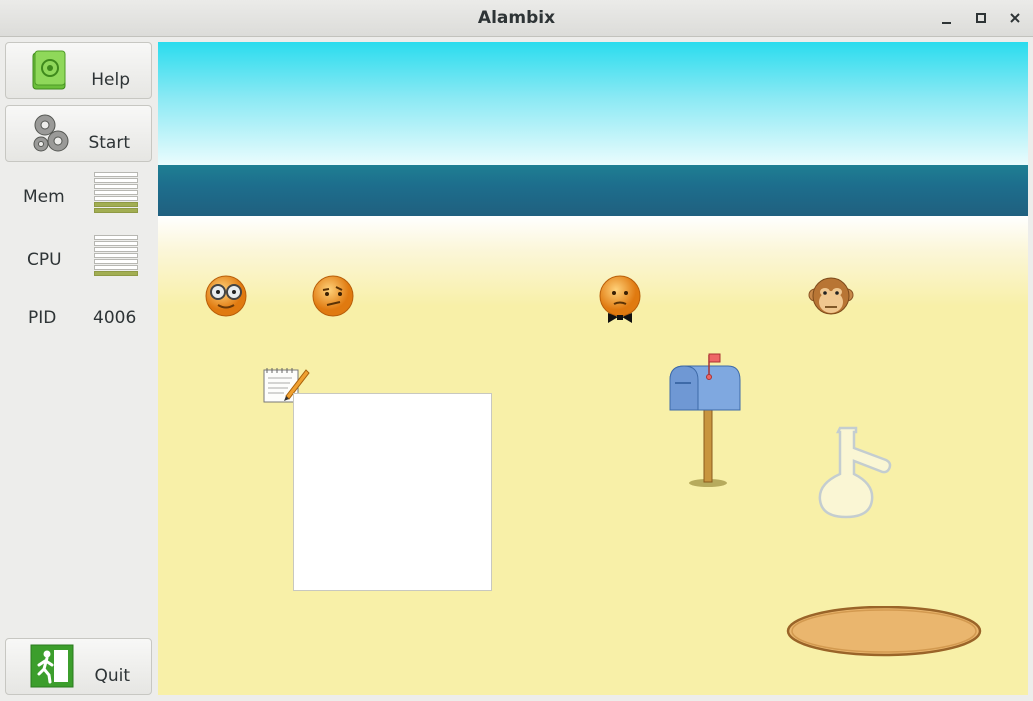  What do you see at coordinates (51, 133) in the screenshot?
I see `gears-icon` at bounding box center [51, 133].